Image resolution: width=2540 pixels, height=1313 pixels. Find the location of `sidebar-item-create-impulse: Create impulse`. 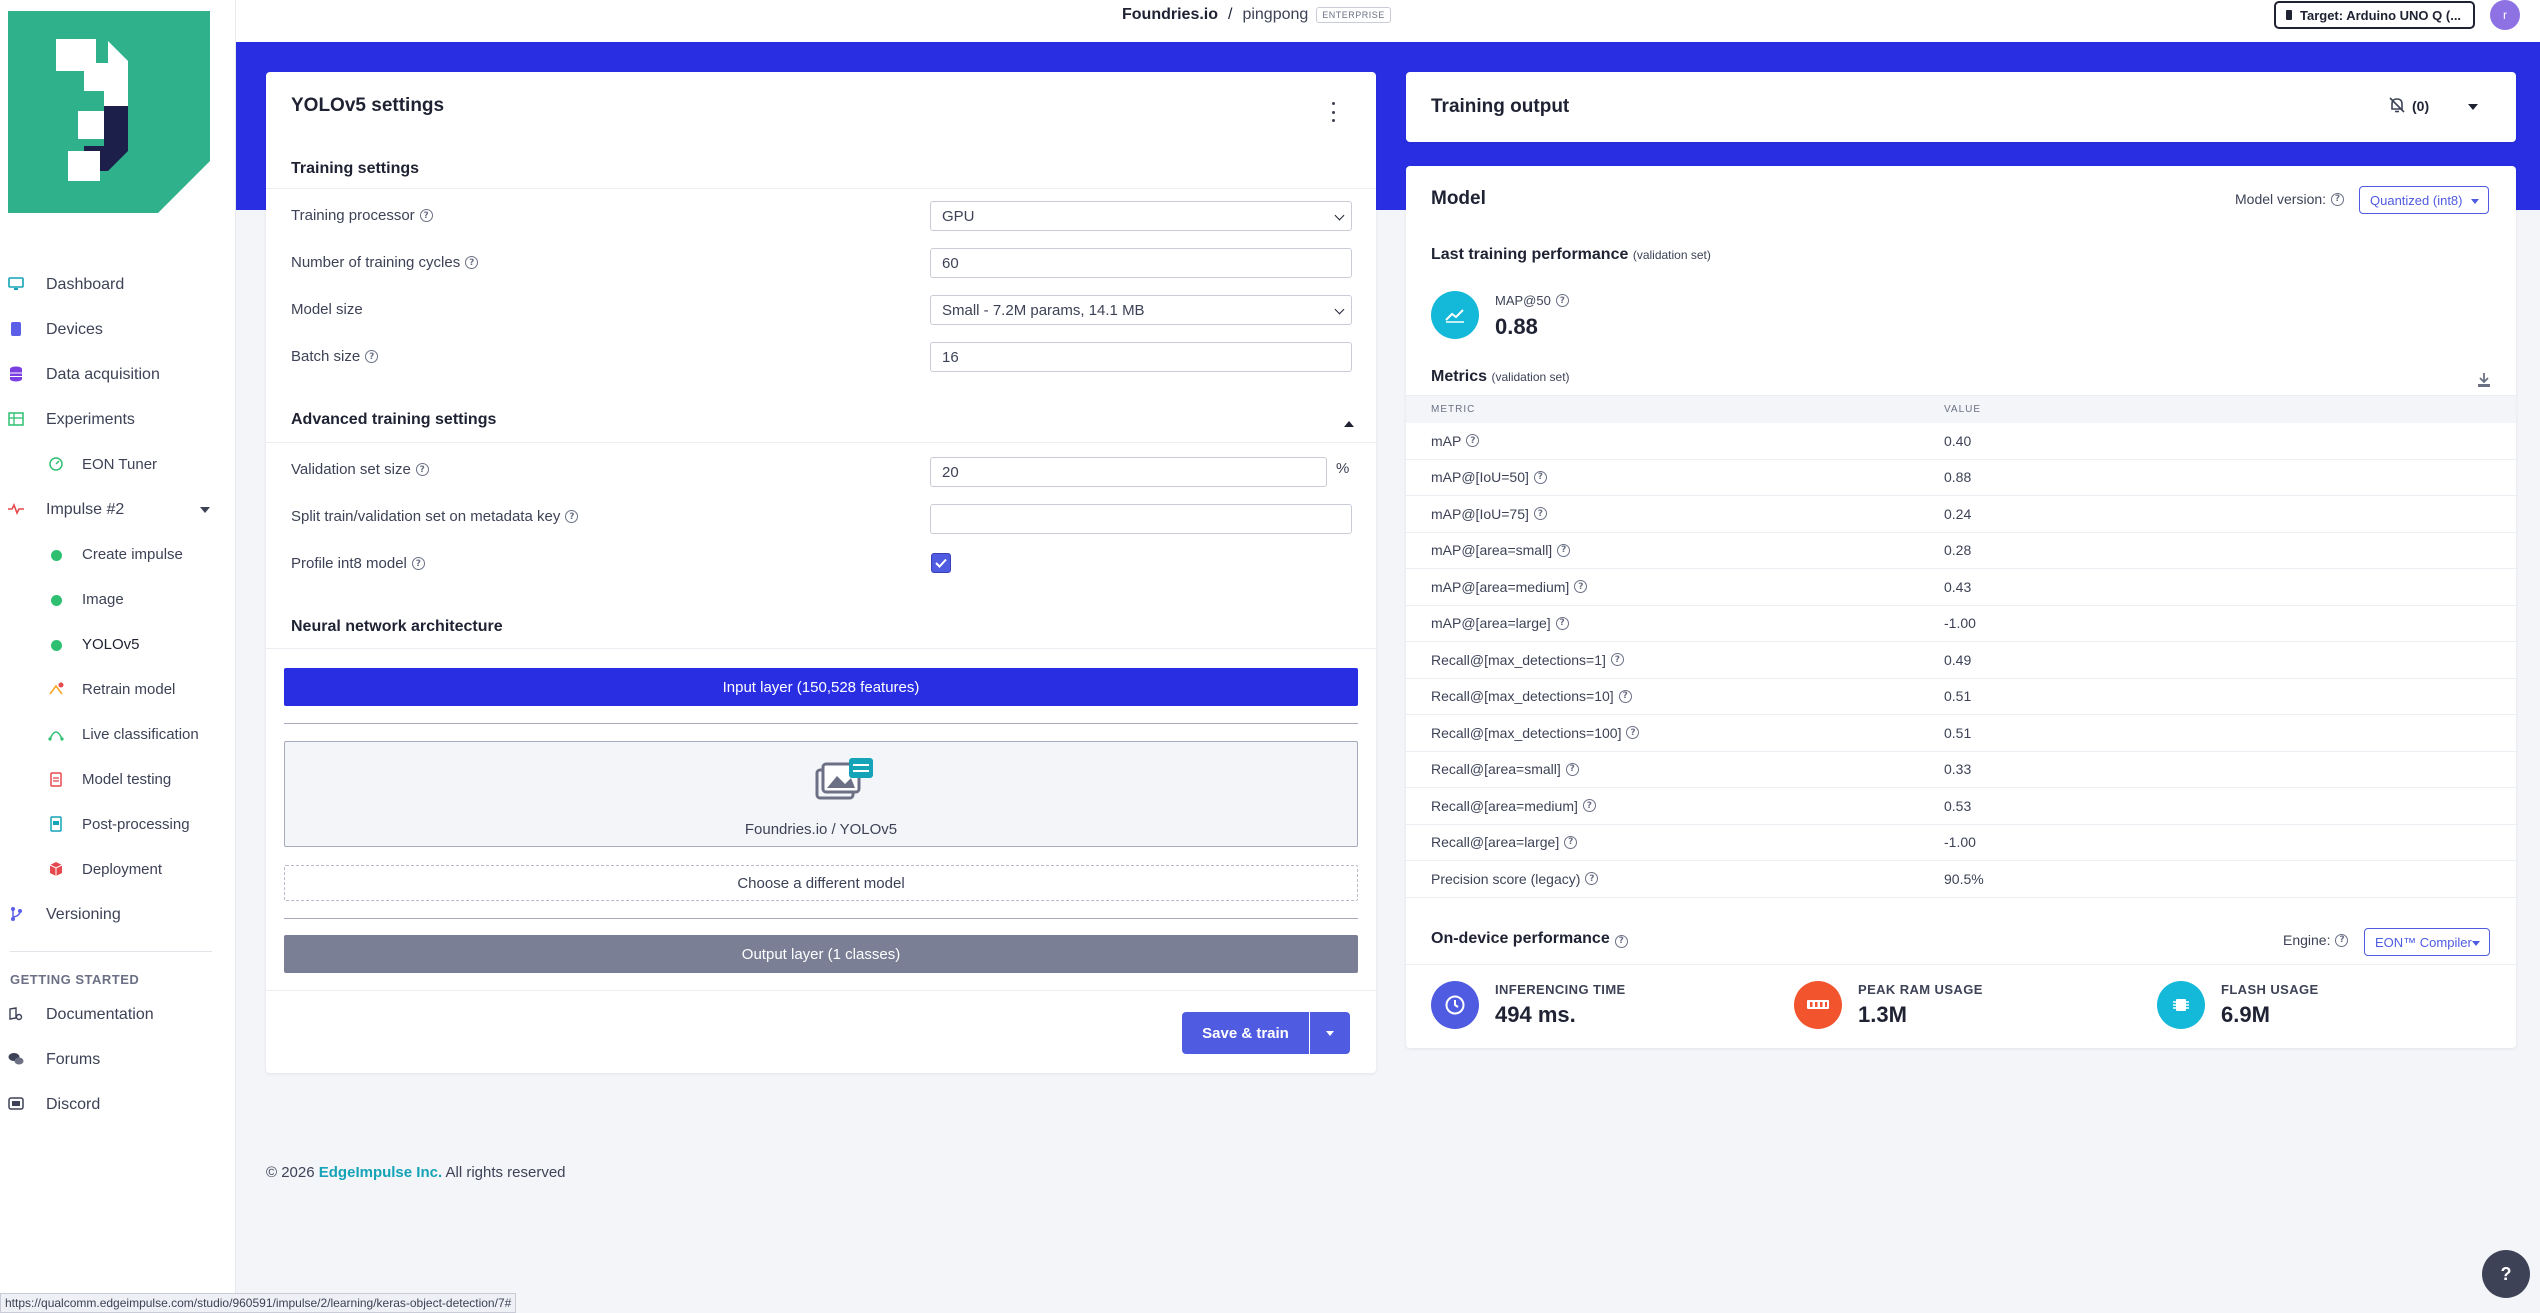

sidebar-item-create-impulse: Create impulse is located at coordinates (118, 554).